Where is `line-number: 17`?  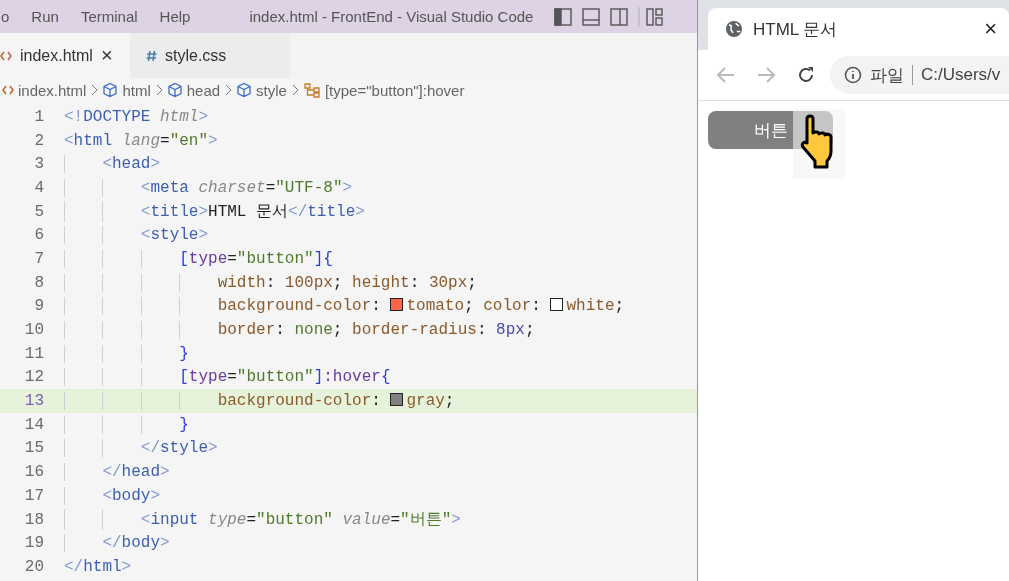 line-number: 17 is located at coordinates (34, 495).